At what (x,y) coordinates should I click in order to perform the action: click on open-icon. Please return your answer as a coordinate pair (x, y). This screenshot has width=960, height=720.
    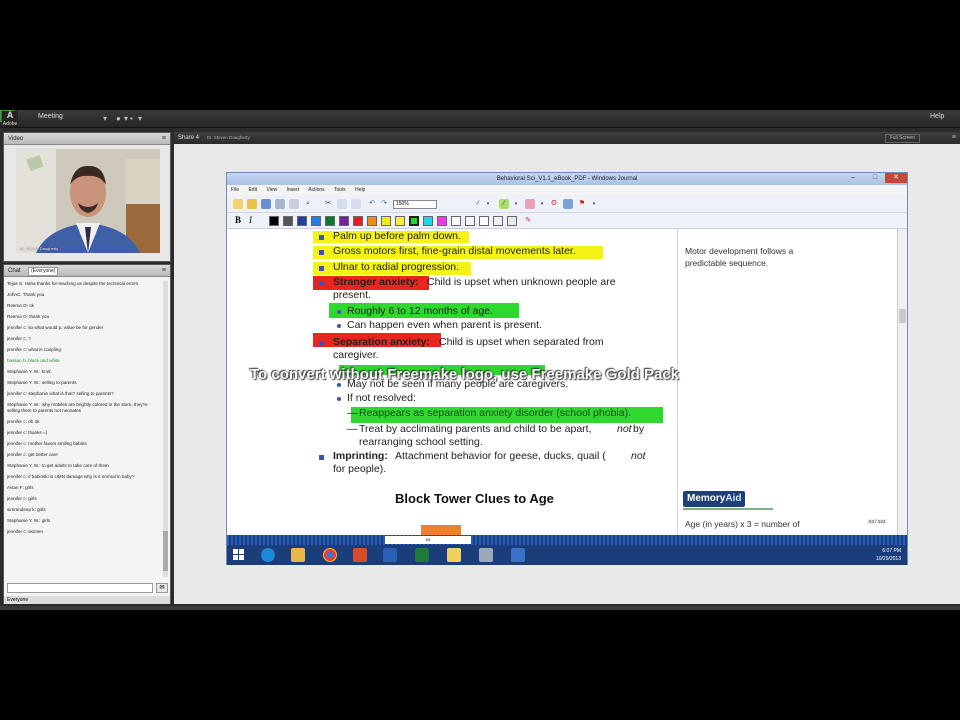
    Looking at the image, I should click on (252, 204).